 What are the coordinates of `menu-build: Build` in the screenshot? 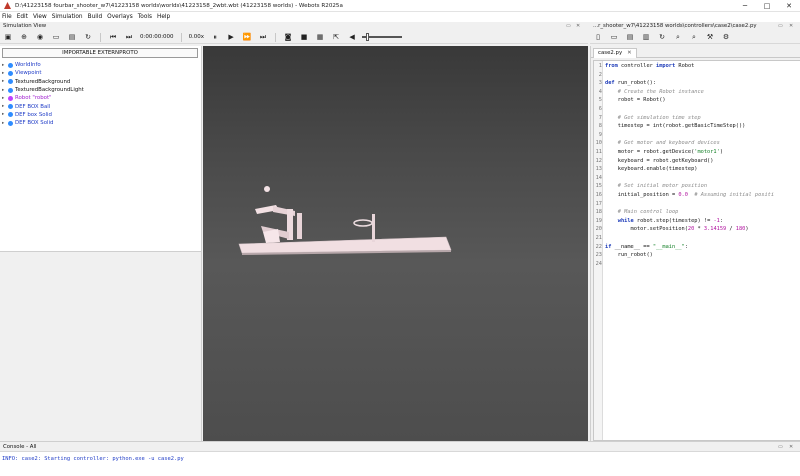 It's located at (95, 17).